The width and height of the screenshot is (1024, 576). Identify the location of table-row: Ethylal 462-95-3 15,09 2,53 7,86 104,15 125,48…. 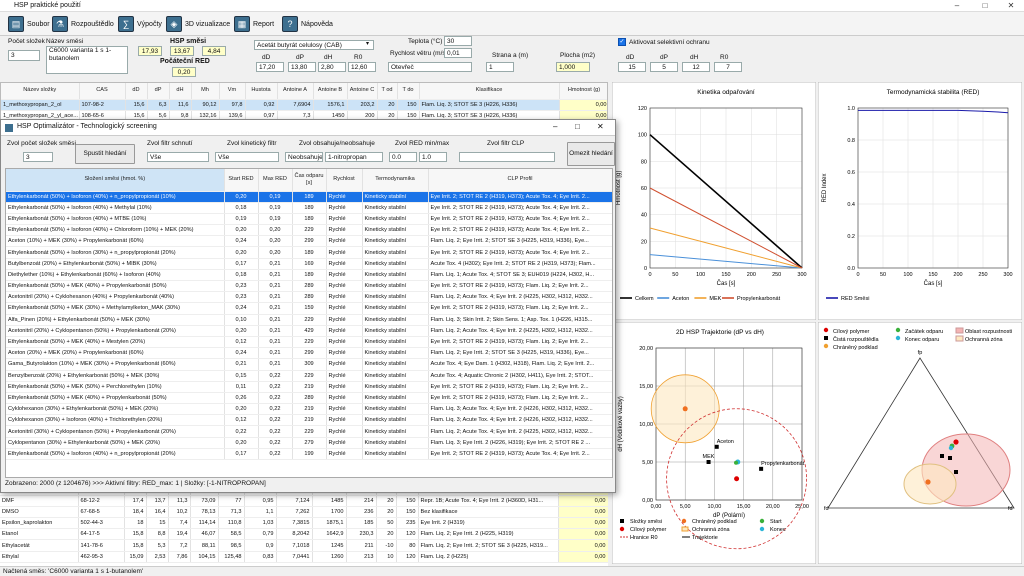
(304, 557).